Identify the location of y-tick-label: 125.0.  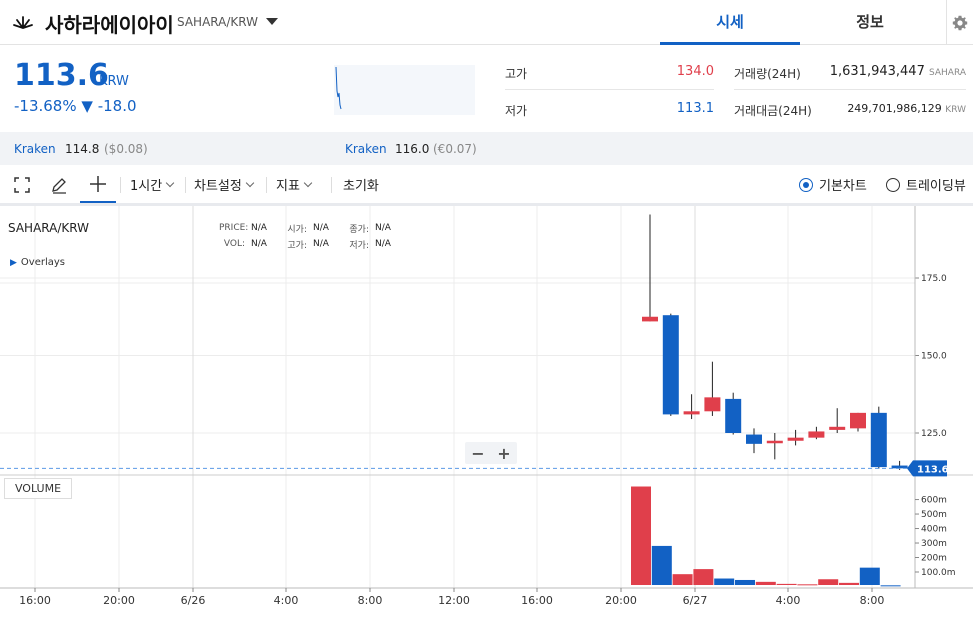
(934, 434).